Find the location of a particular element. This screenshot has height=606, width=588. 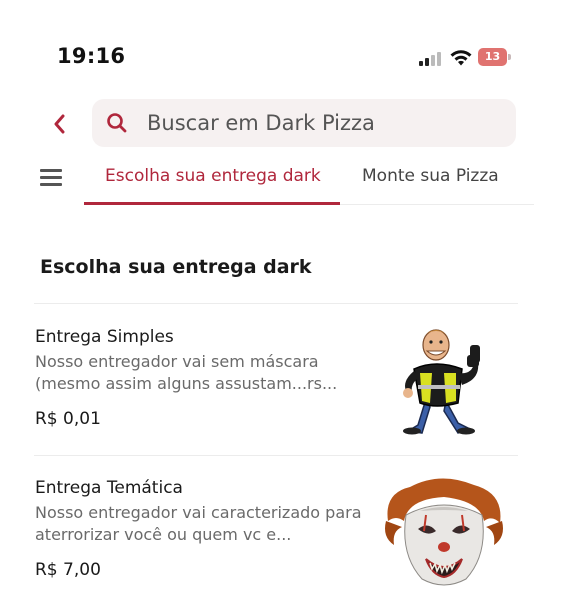

back-button is located at coordinates (60, 124).